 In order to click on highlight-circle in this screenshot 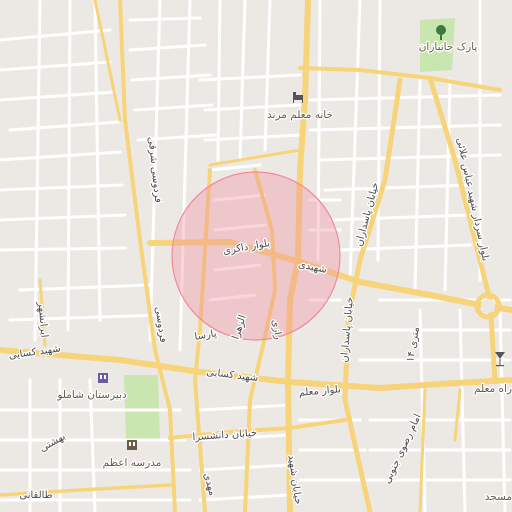, I will do `click(256, 256)`.